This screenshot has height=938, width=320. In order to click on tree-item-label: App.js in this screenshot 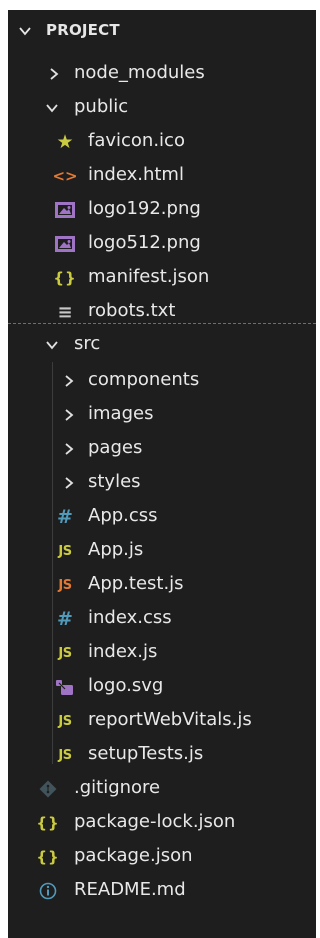, I will do `click(116, 549)`.